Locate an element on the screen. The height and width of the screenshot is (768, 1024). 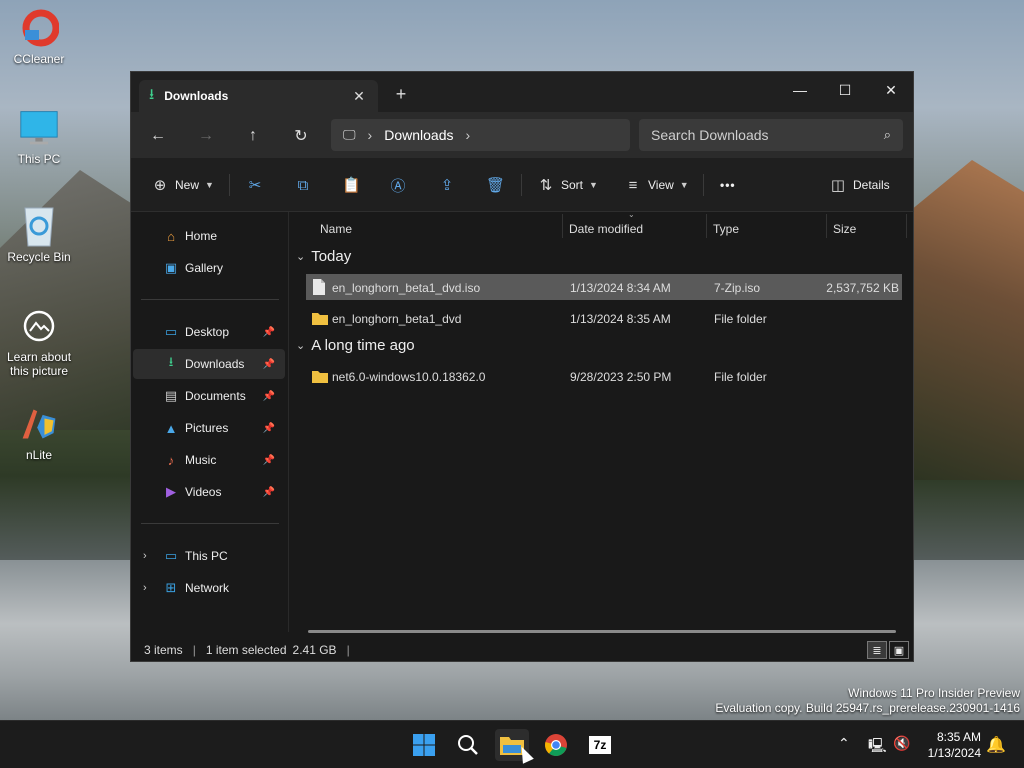
sidebar-item-label: This PC is located at coordinates (206, 556).